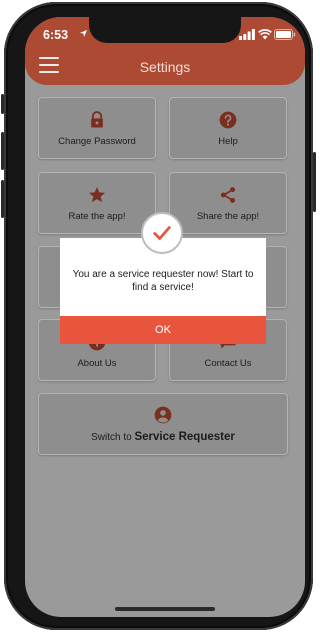 Image resolution: width=320 pixels, height=632 pixels. Describe the element at coordinates (228, 194) in the screenshot. I see `share-icon` at that location.